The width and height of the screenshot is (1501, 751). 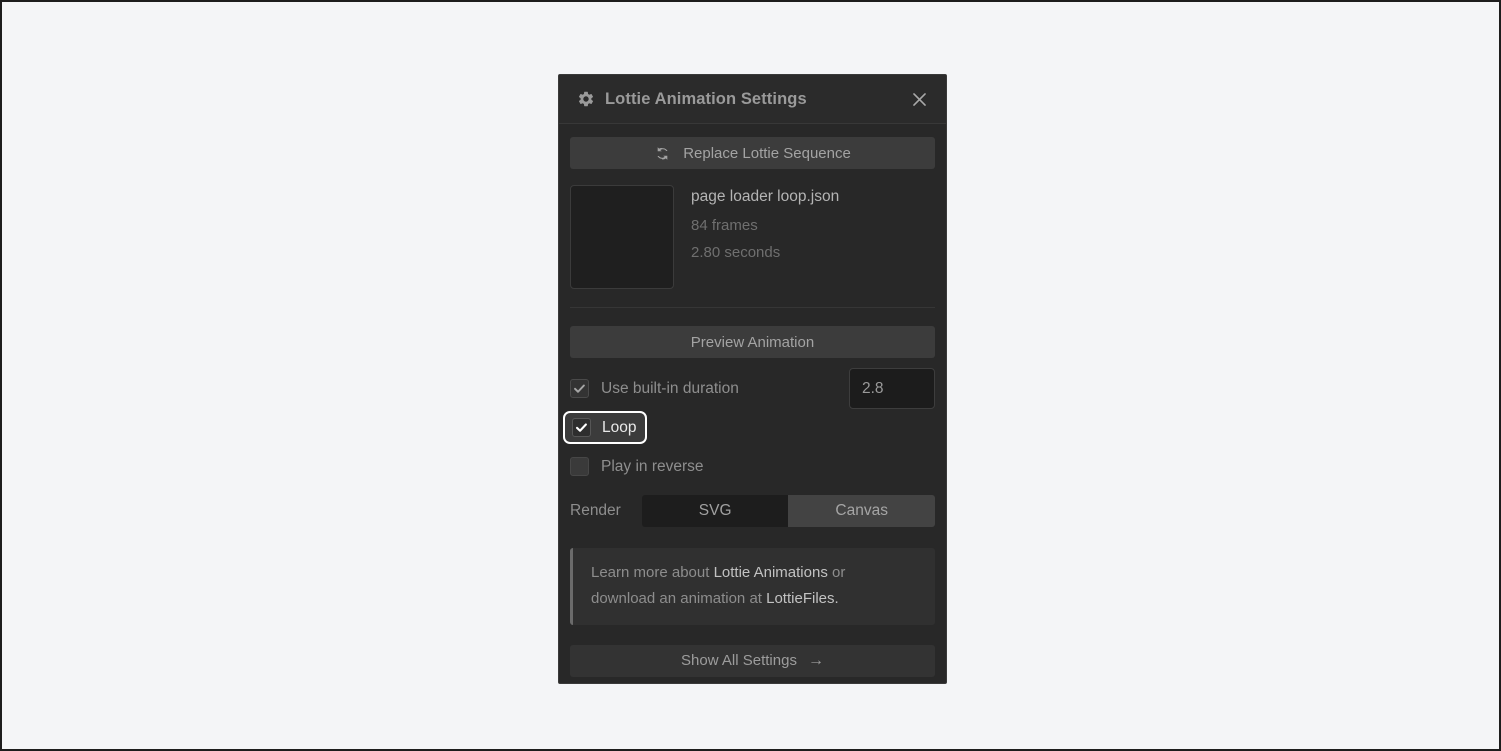 I want to click on render-row: Render SVG Canvas, so click(x=752, y=511).